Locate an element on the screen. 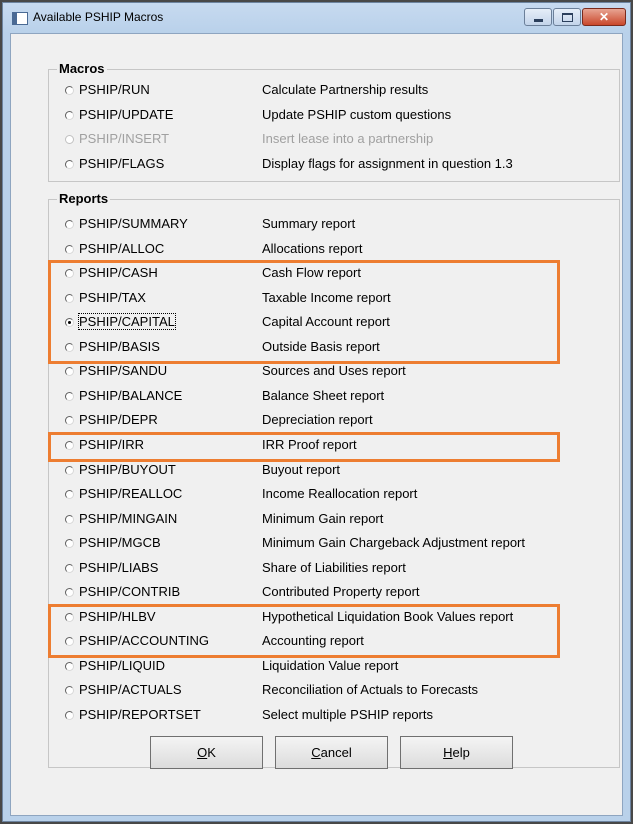  radio-option-depr: PSHIP/DEPR Depreciation report is located at coordinates (334, 420).